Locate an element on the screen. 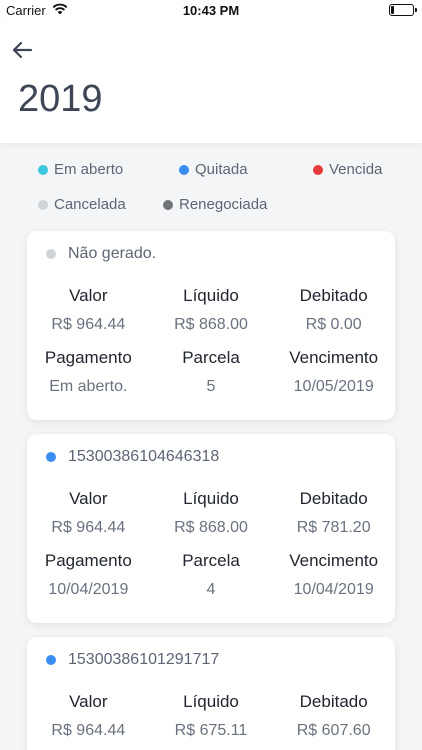 The width and height of the screenshot is (422, 750). card-header: Não gerado. is located at coordinates (101, 254).